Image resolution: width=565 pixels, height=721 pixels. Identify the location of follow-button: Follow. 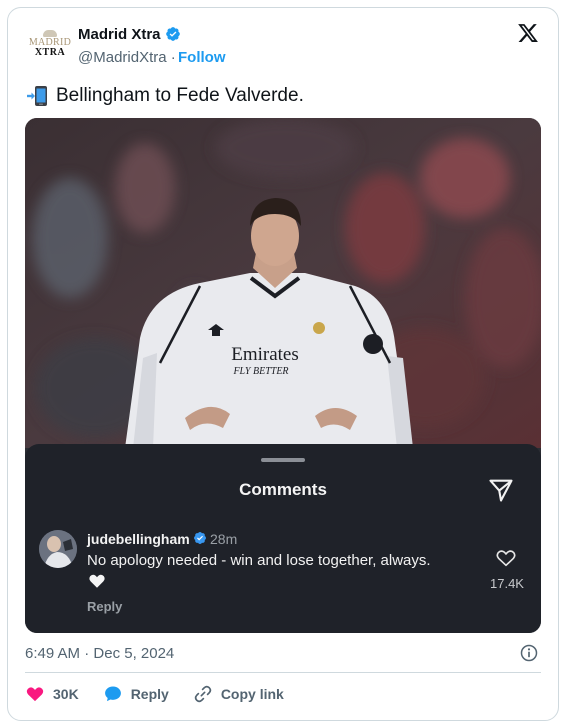
(202, 57).